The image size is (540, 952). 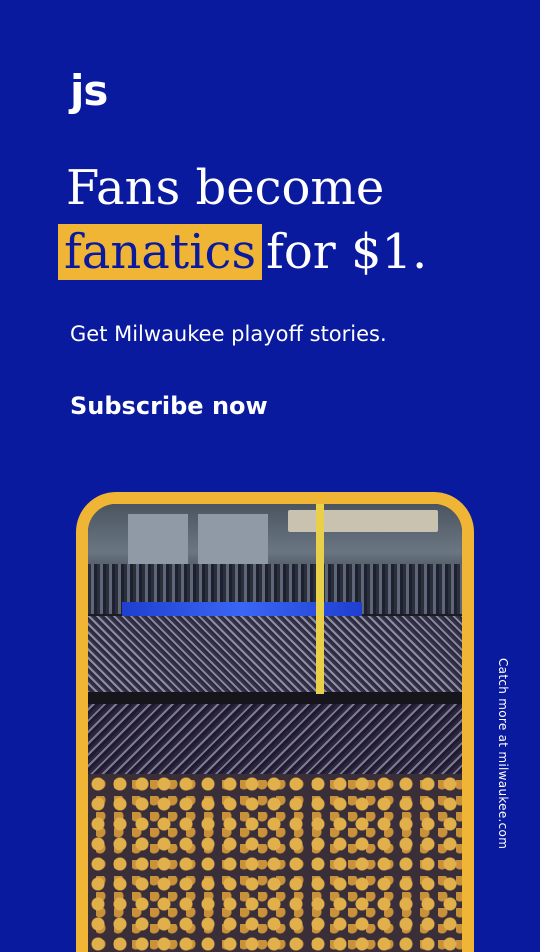 I want to click on headline-line-1: Fans become, so click(x=225, y=188).